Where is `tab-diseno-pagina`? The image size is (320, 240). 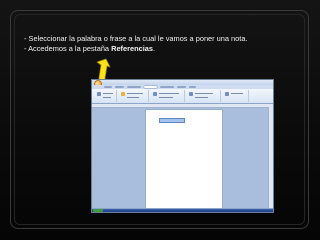
tab-diseno-pagina is located at coordinates (134, 87).